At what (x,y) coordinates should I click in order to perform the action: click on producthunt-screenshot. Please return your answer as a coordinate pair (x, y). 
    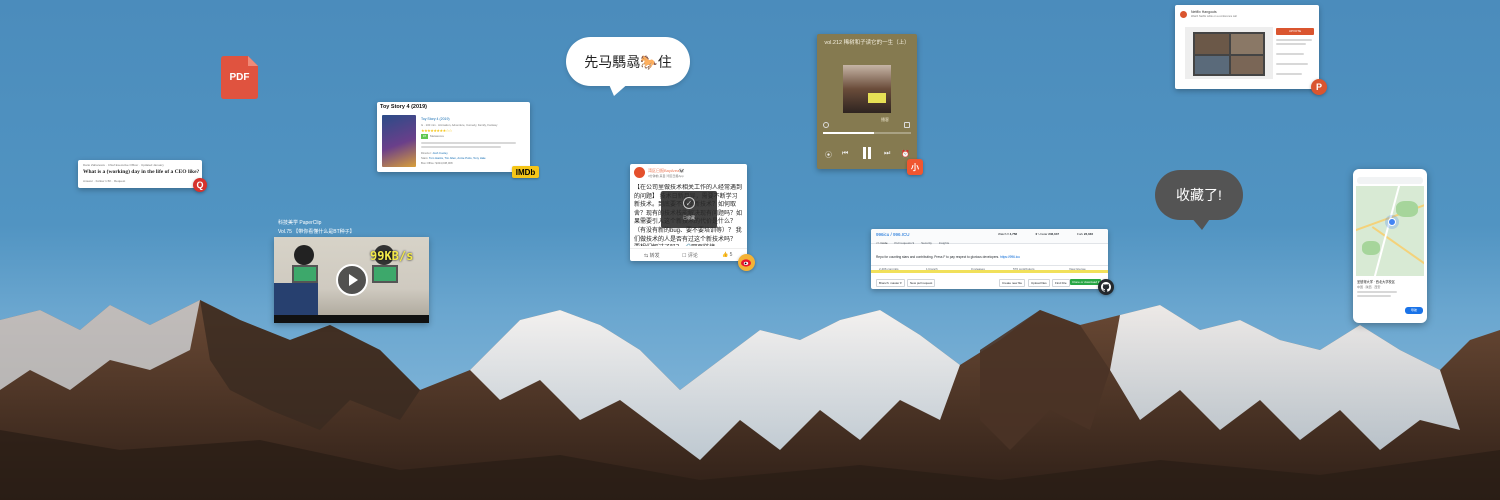
    Looking at the image, I should click on (1229, 53).